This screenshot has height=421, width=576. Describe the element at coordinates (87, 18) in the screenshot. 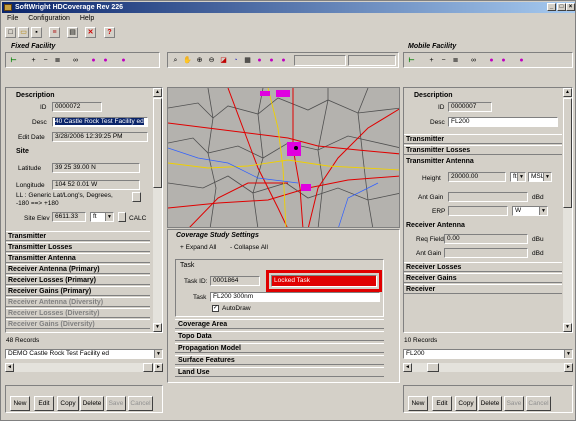

I see `menu-help: Help` at that location.